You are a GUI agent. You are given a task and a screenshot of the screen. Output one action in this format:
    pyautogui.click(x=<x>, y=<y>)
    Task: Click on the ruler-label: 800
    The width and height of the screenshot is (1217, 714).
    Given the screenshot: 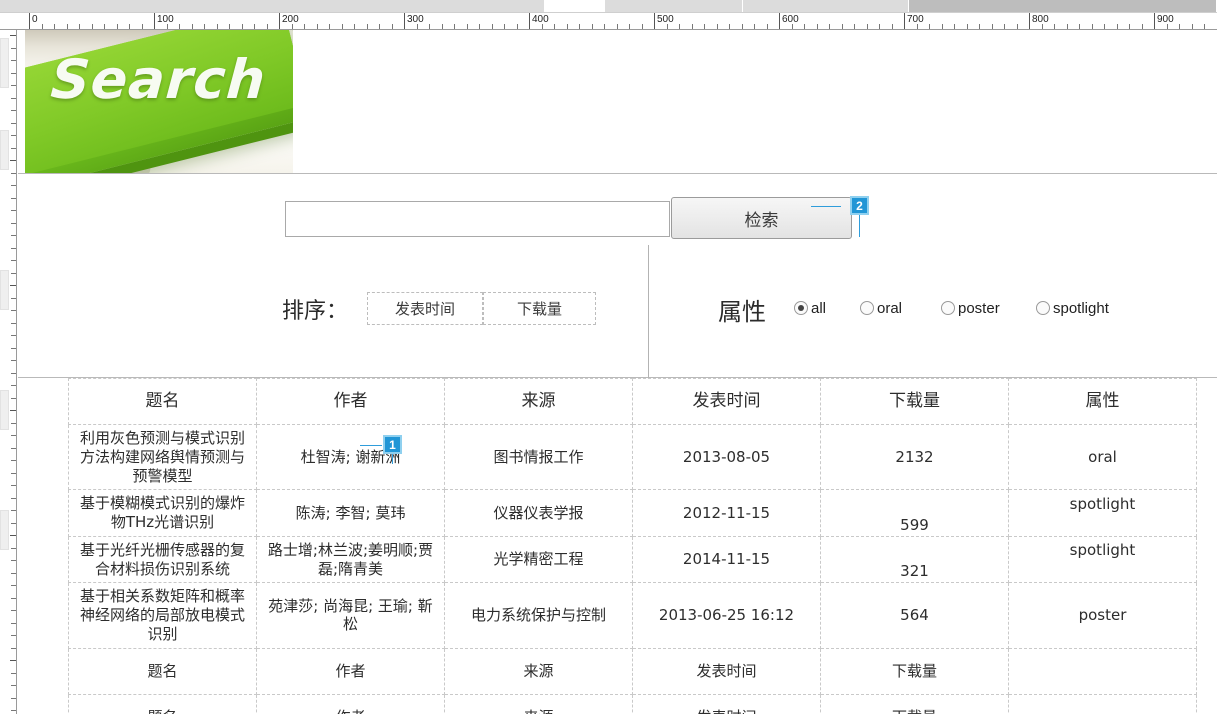 What is the action you would take?
    pyautogui.click(x=1040, y=19)
    